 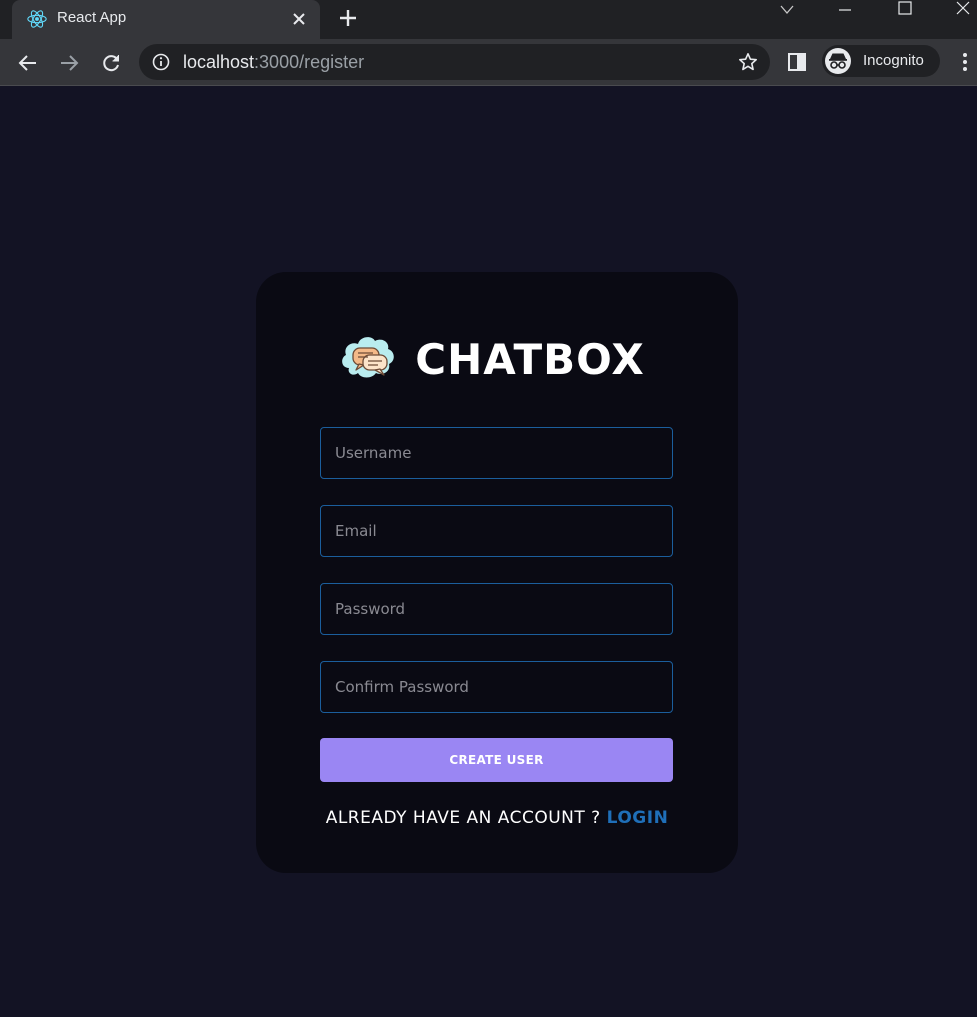 What do you see at coordinates (299, 19) in the screenshot?
I see `close-icon` at bounding box center [299, 19].